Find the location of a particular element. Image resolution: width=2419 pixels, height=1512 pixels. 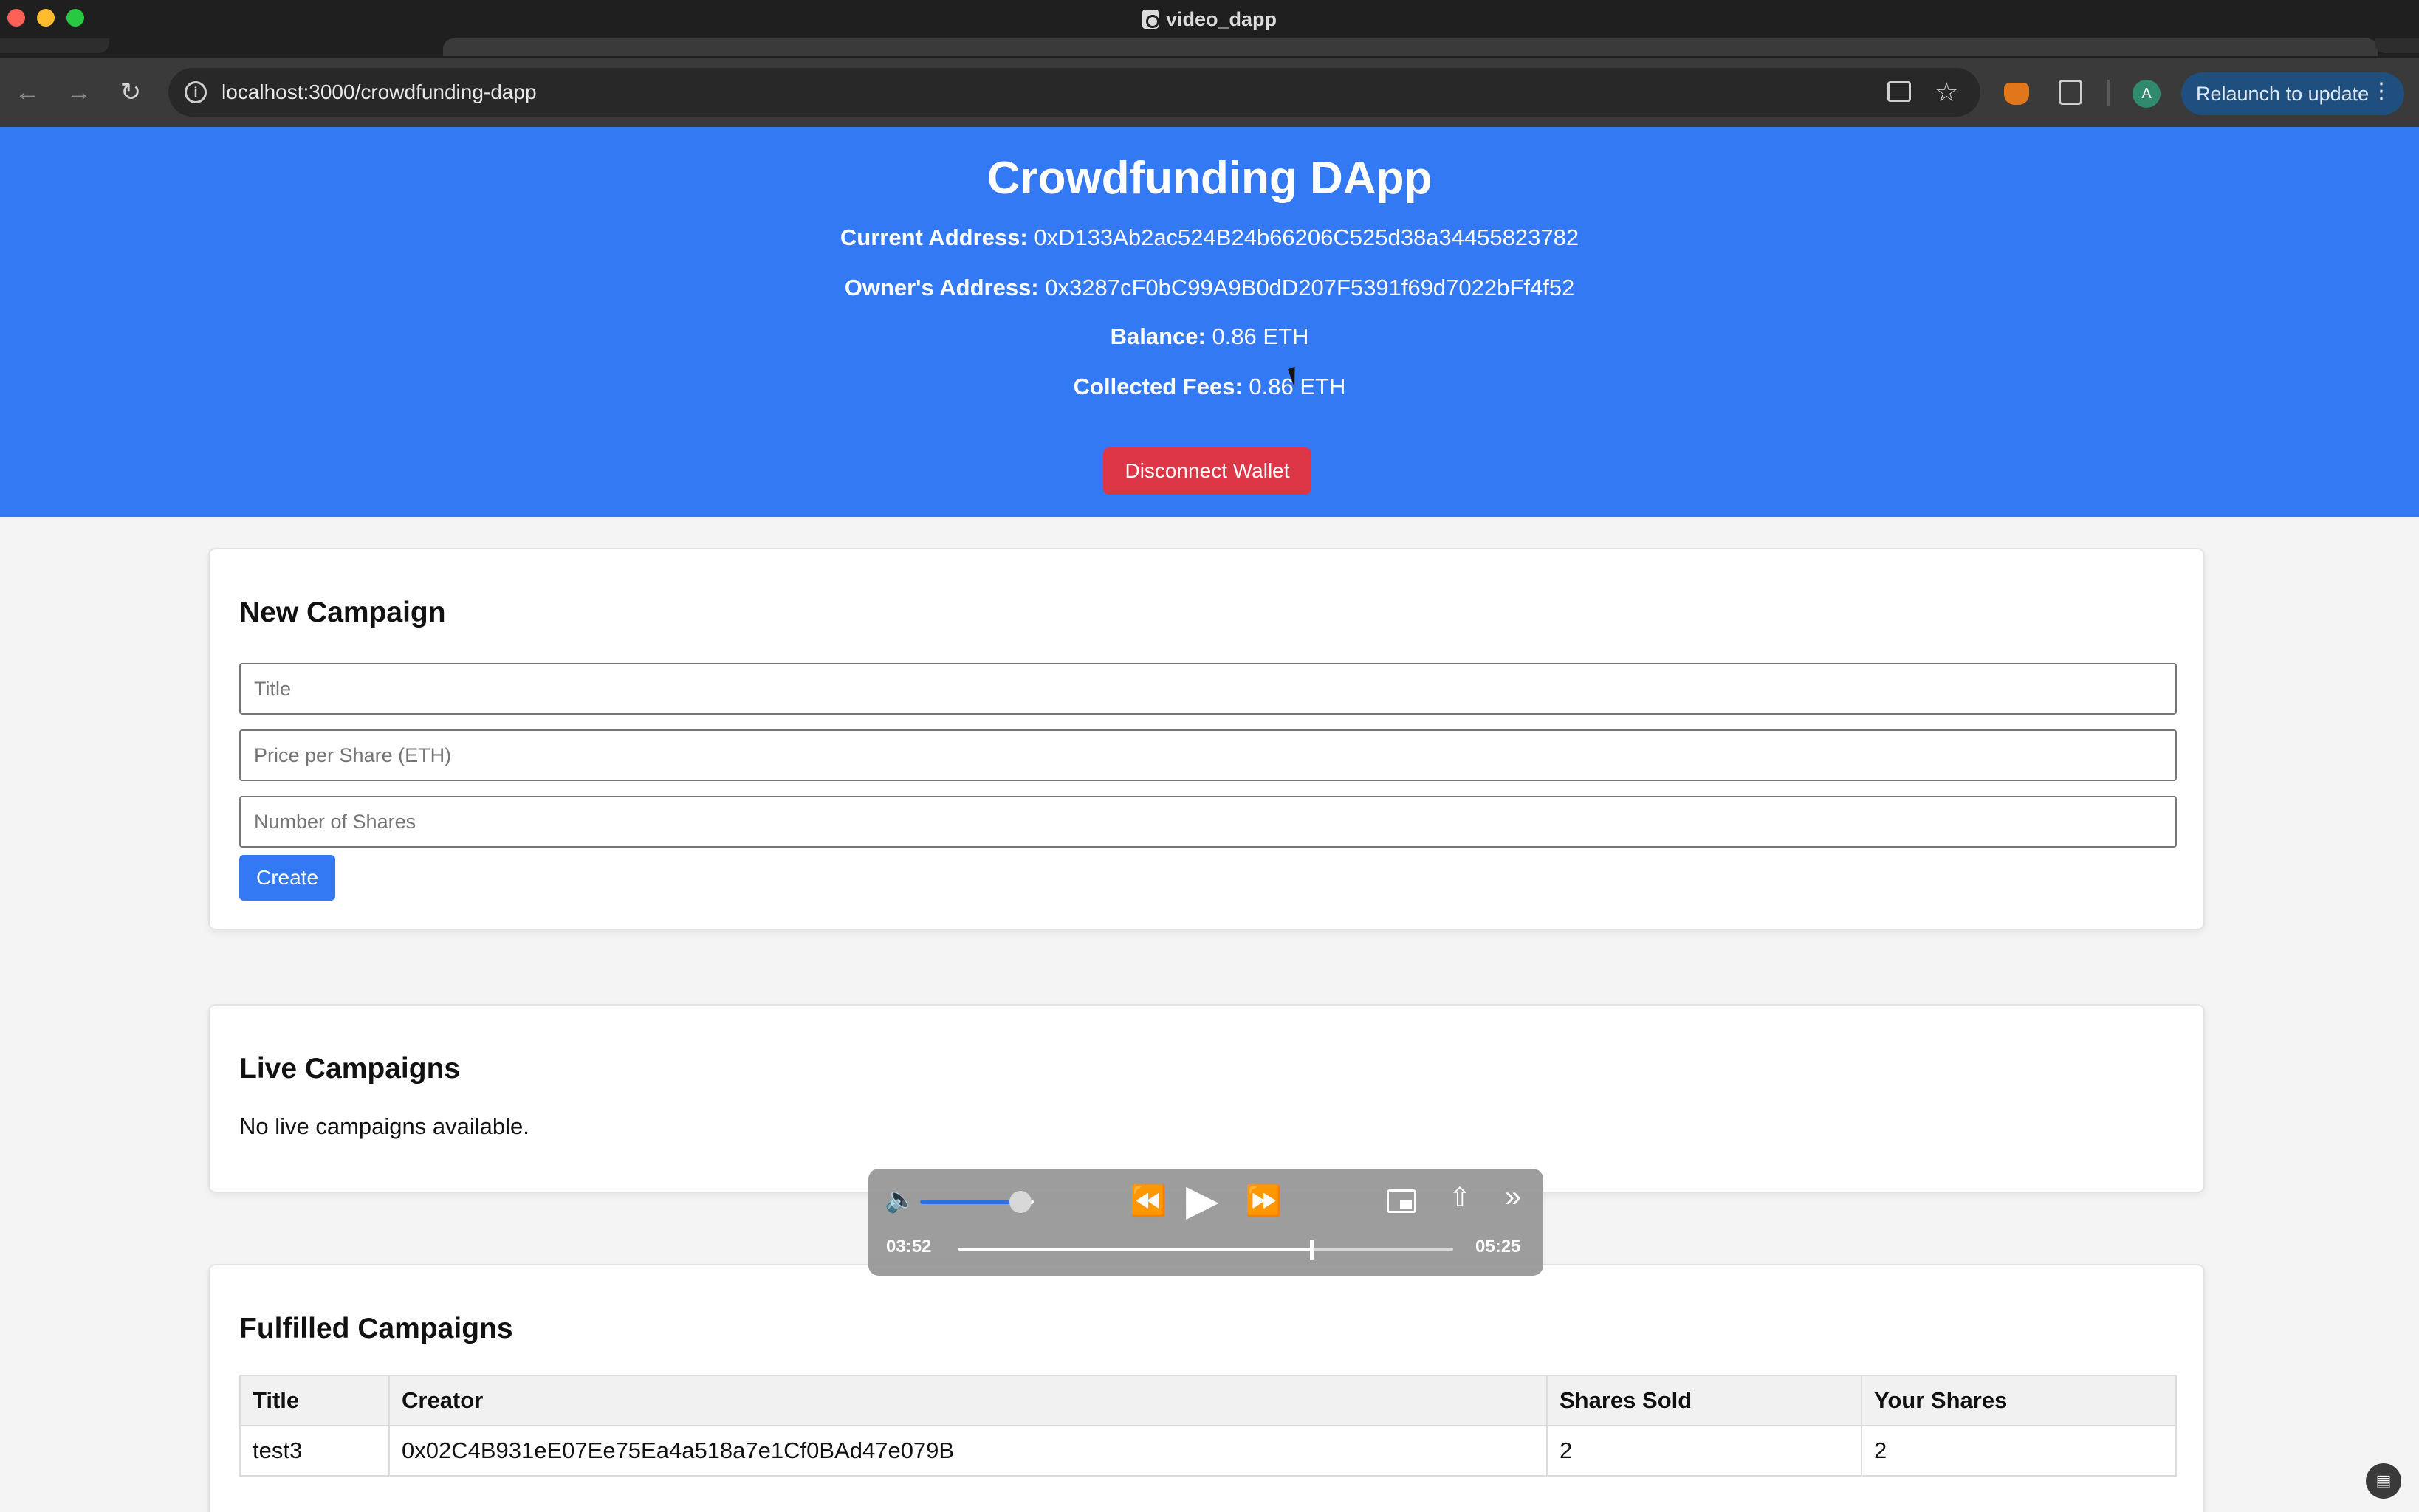

site-info-icon: i is located at coordinates (196, 92).